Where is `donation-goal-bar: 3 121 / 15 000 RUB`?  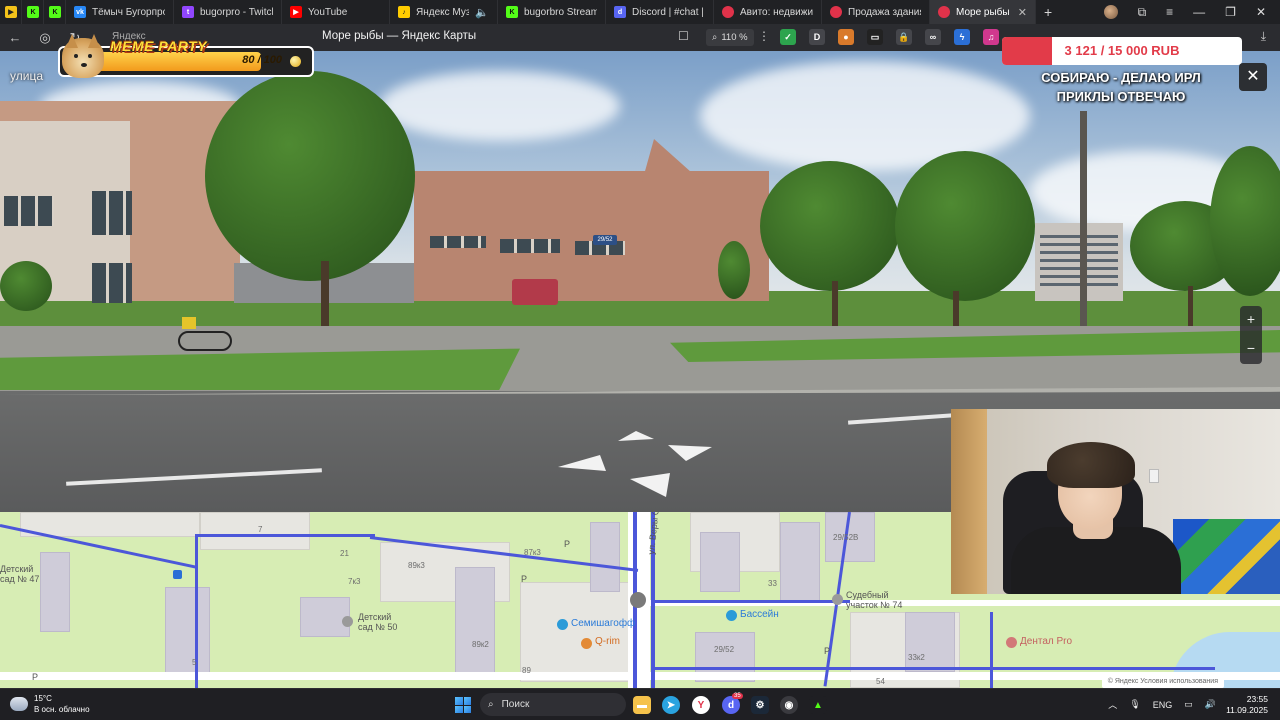
donation-goal-bar: 3 121 / 15 000 RUB is located at coordinates (1122, 51).